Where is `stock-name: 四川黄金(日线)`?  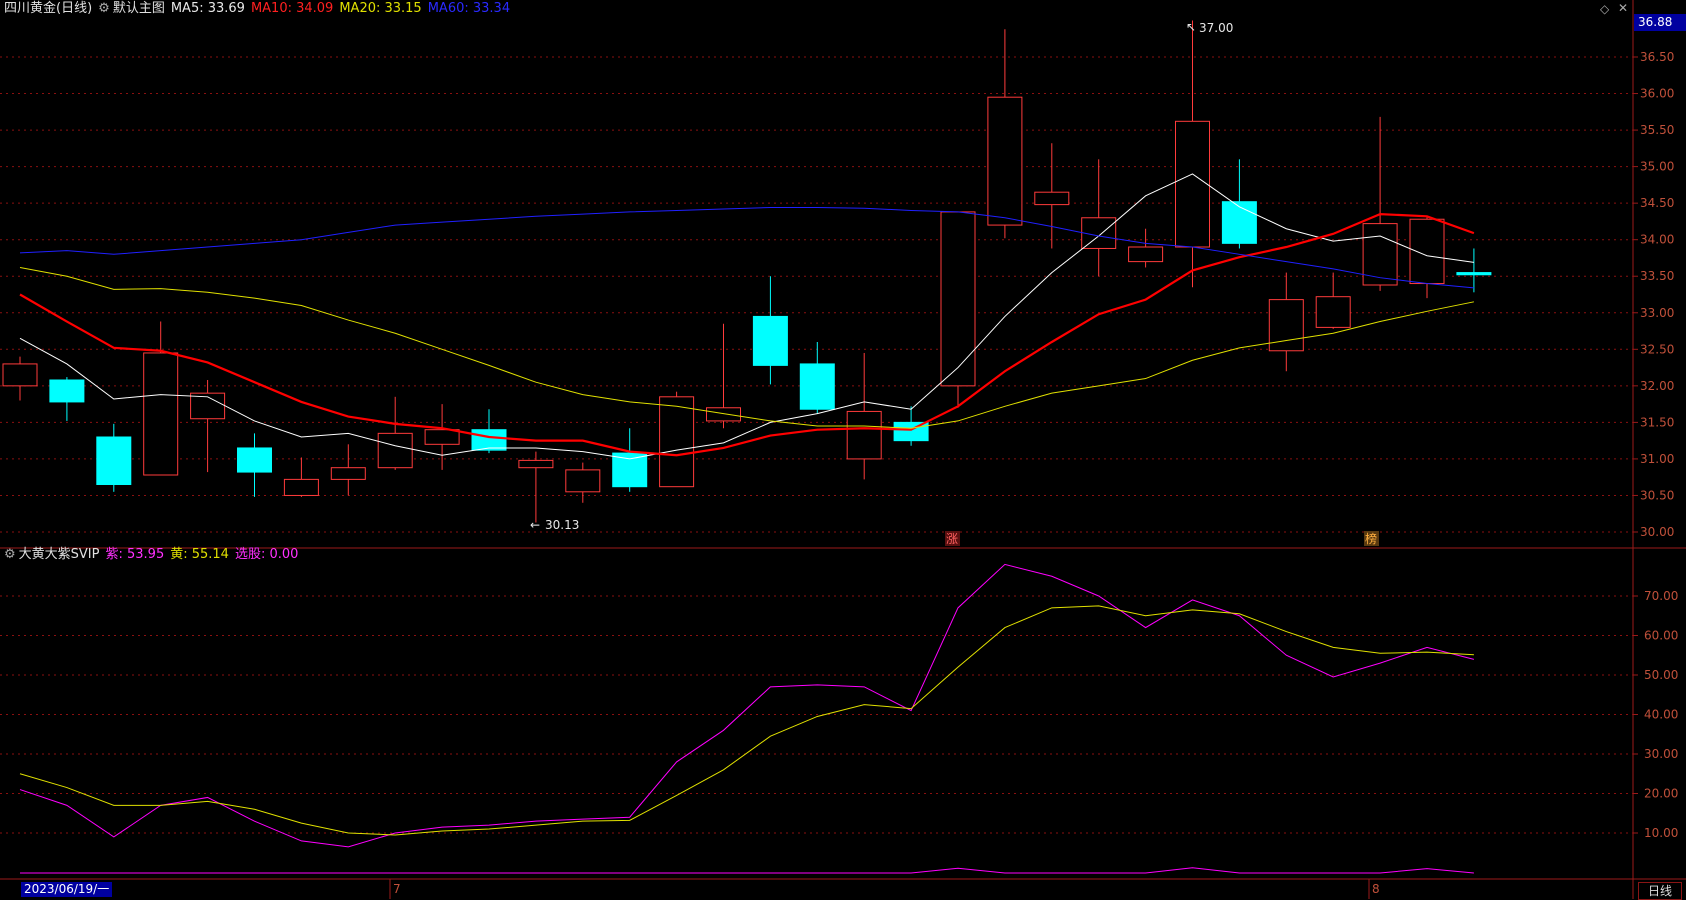 stock-name: 四川黄金(日线) is located at coordinates (48, 8).